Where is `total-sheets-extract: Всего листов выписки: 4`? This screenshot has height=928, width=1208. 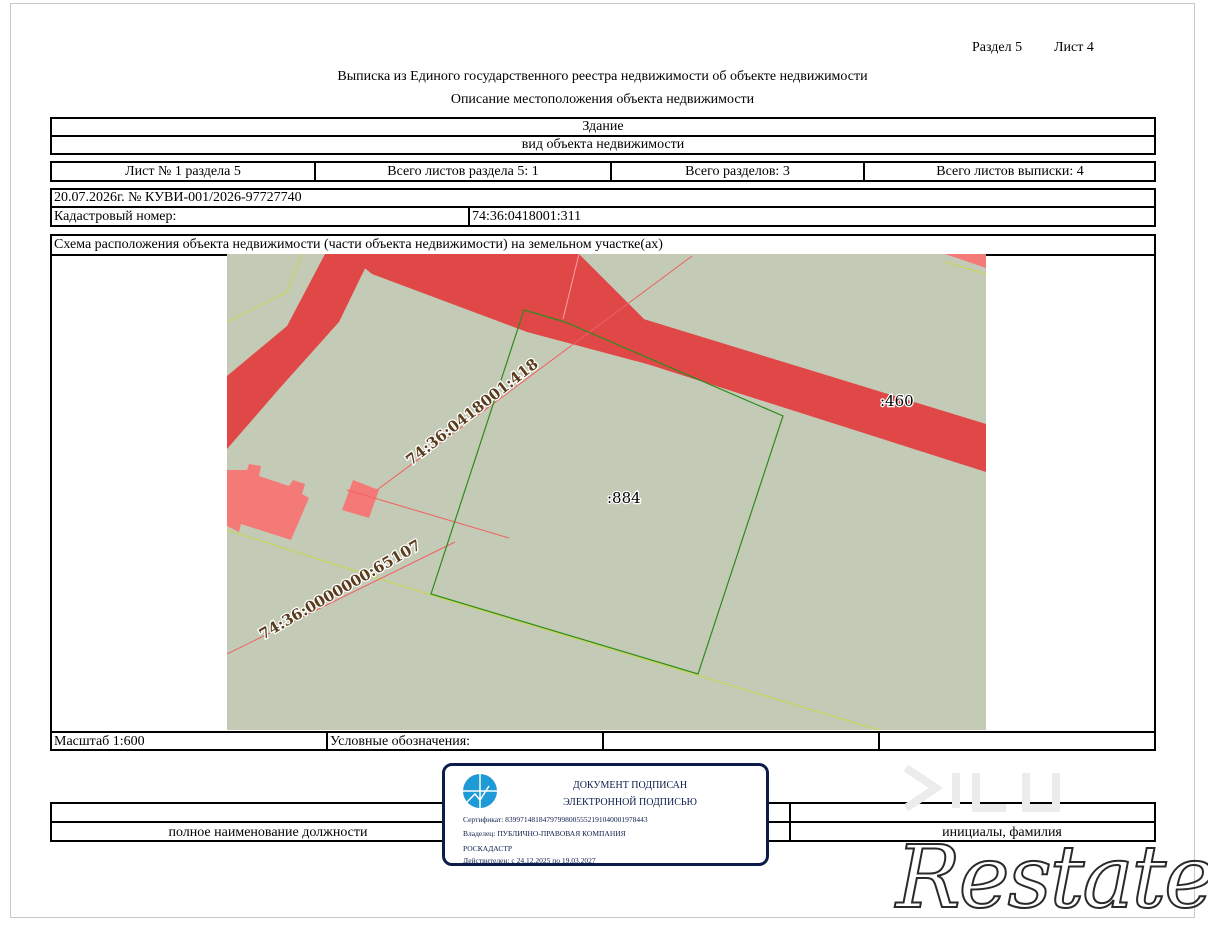 total-sheets-extract: Всего листов выписки: 4 is located at coordinates (1010, 171).